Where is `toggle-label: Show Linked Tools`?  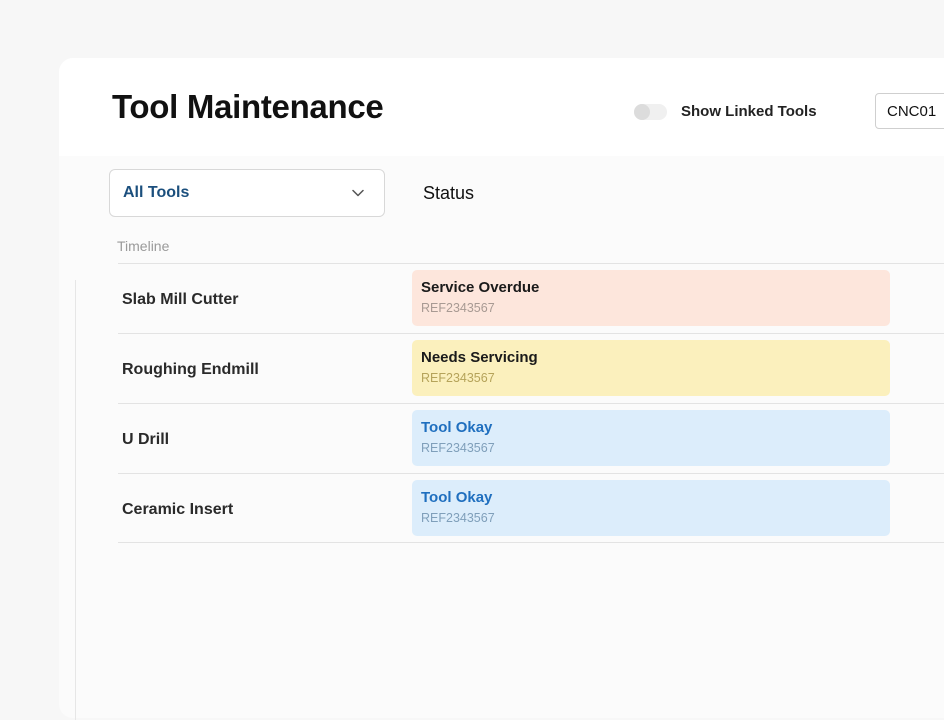
toggle-label: Show Linked Tools is located at coordinates (749, 111).